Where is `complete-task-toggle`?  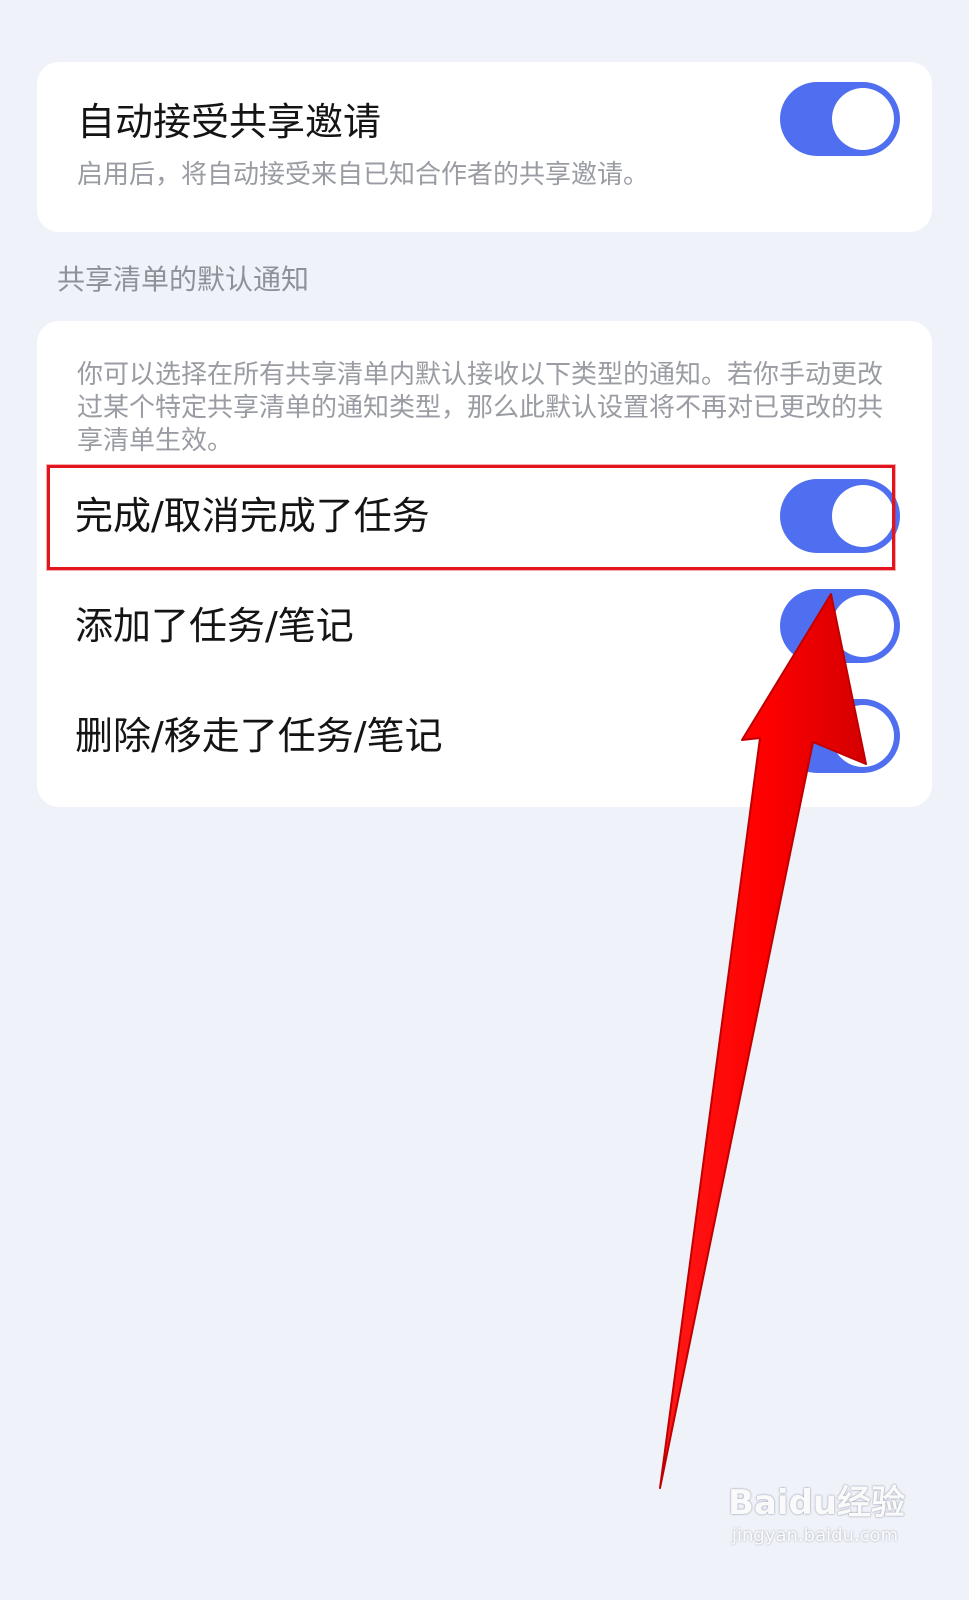
complete-task-toggle is located at coordinates (840, 516).